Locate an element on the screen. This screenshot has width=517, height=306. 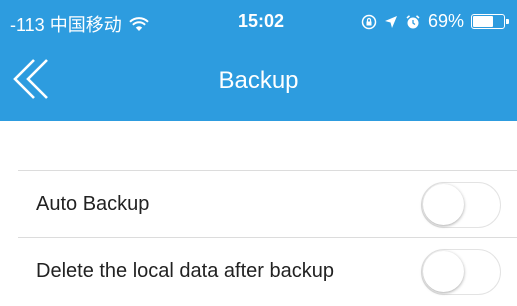
auto-backup-toggle is located at coordinates (461, 205).